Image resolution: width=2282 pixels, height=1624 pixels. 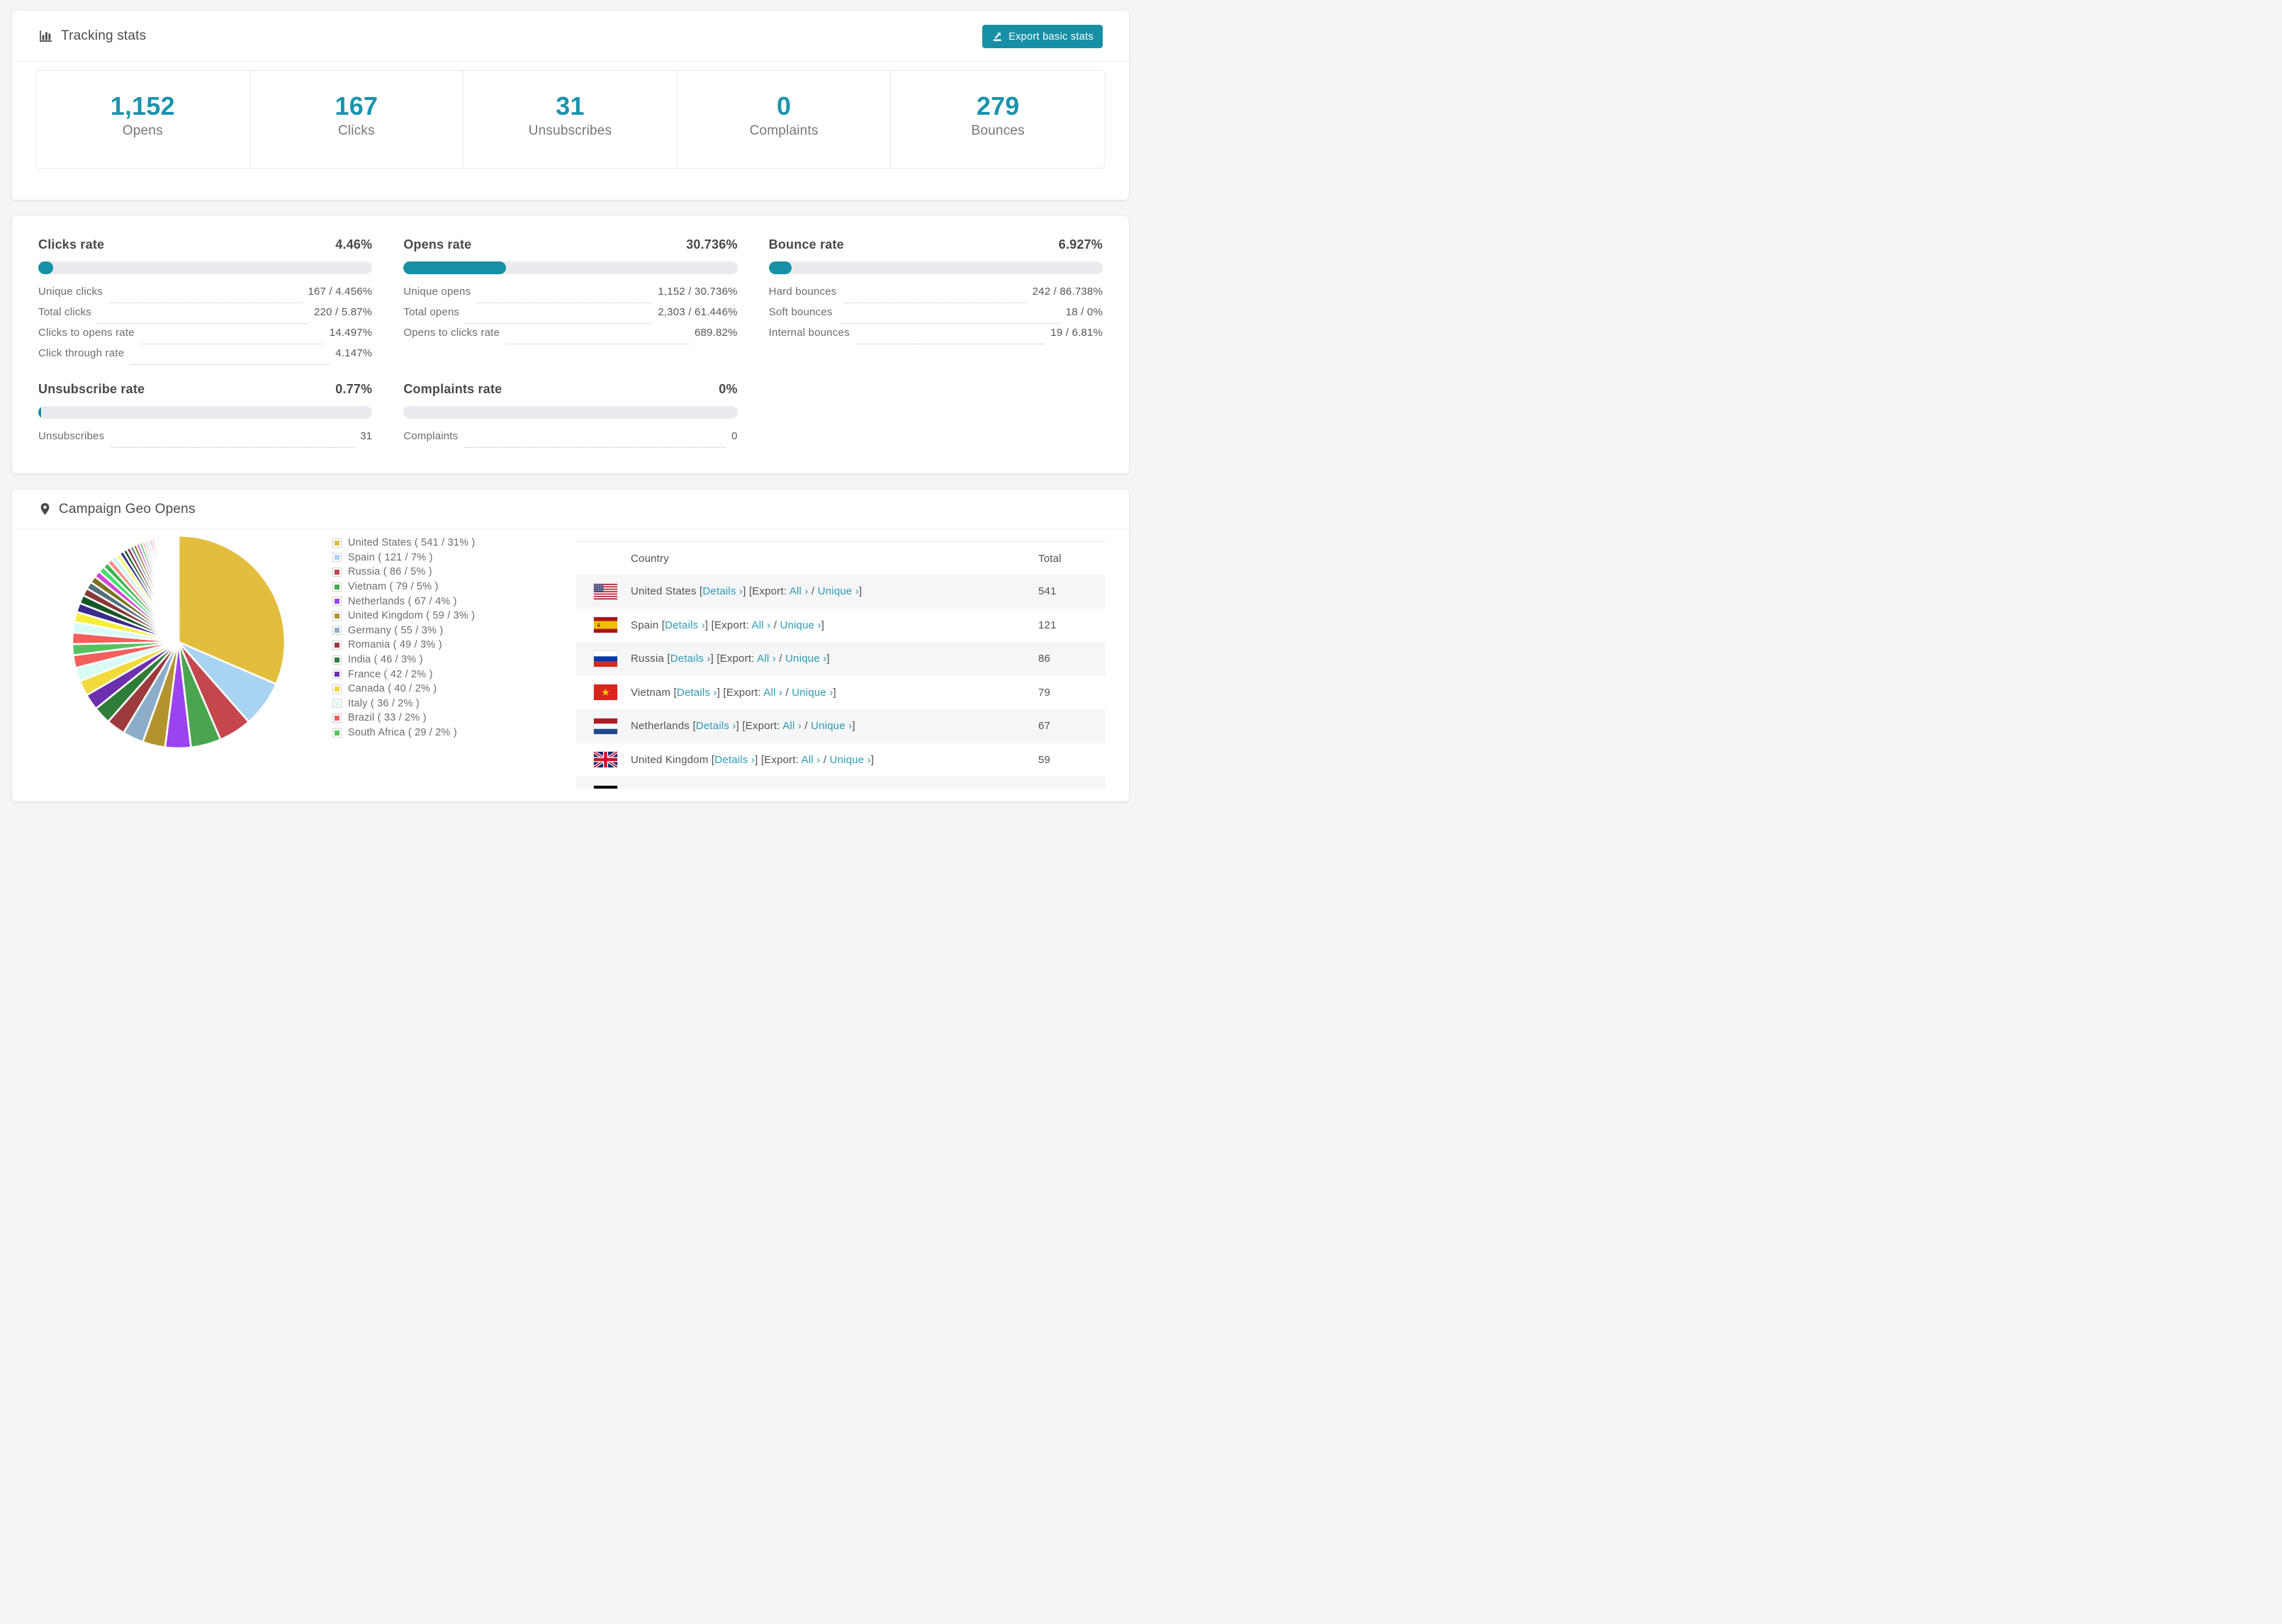 What do you see at coordinates (402, 601) in the screenshot?
I see `legend-label: Netherlands ( 67 / 4% )` at bounding box center [402, 601].